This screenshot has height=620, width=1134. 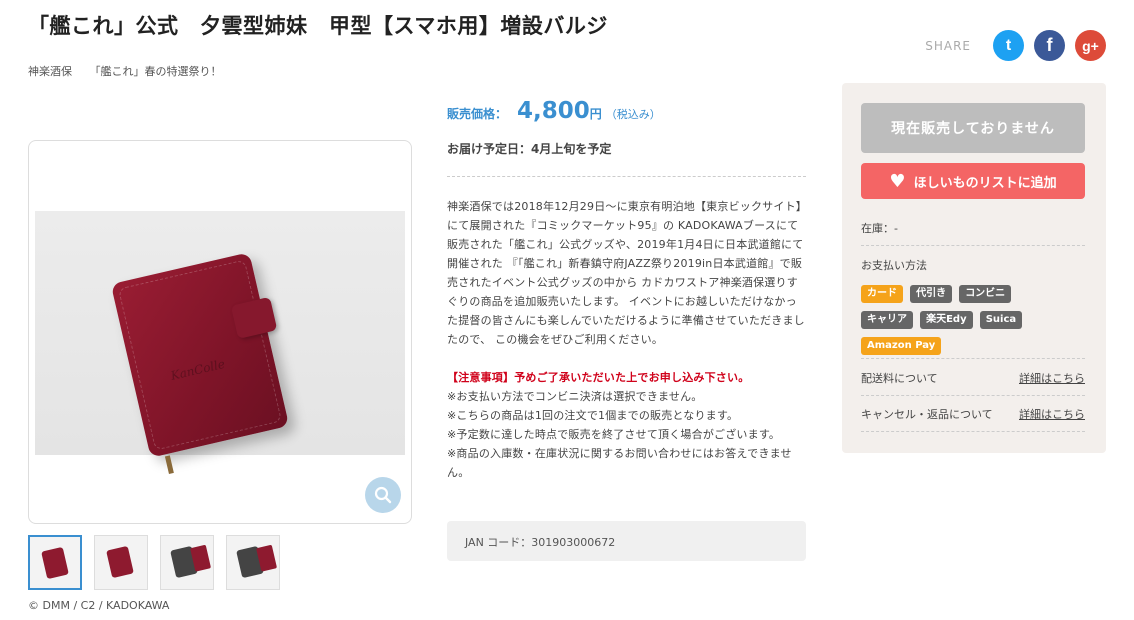 What do you see at coordinates (169, 465) in the screenshot?
I see `case-charm` at bounding box center [169, 465].